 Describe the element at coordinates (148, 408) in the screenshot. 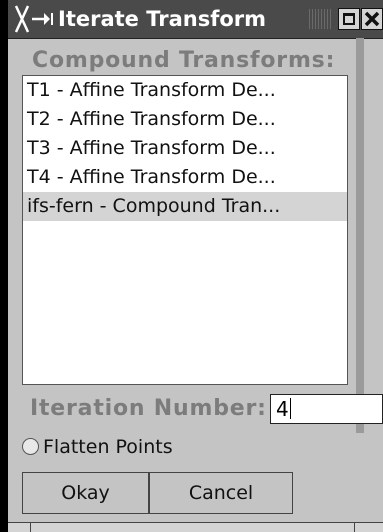

I see `iteration-number-label: Iteration Number:` at that location.